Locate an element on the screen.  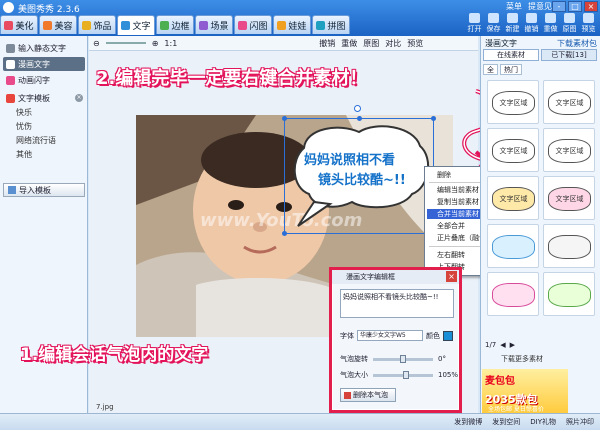
filter-hot: 热门 is located at coordinates (511, 69).